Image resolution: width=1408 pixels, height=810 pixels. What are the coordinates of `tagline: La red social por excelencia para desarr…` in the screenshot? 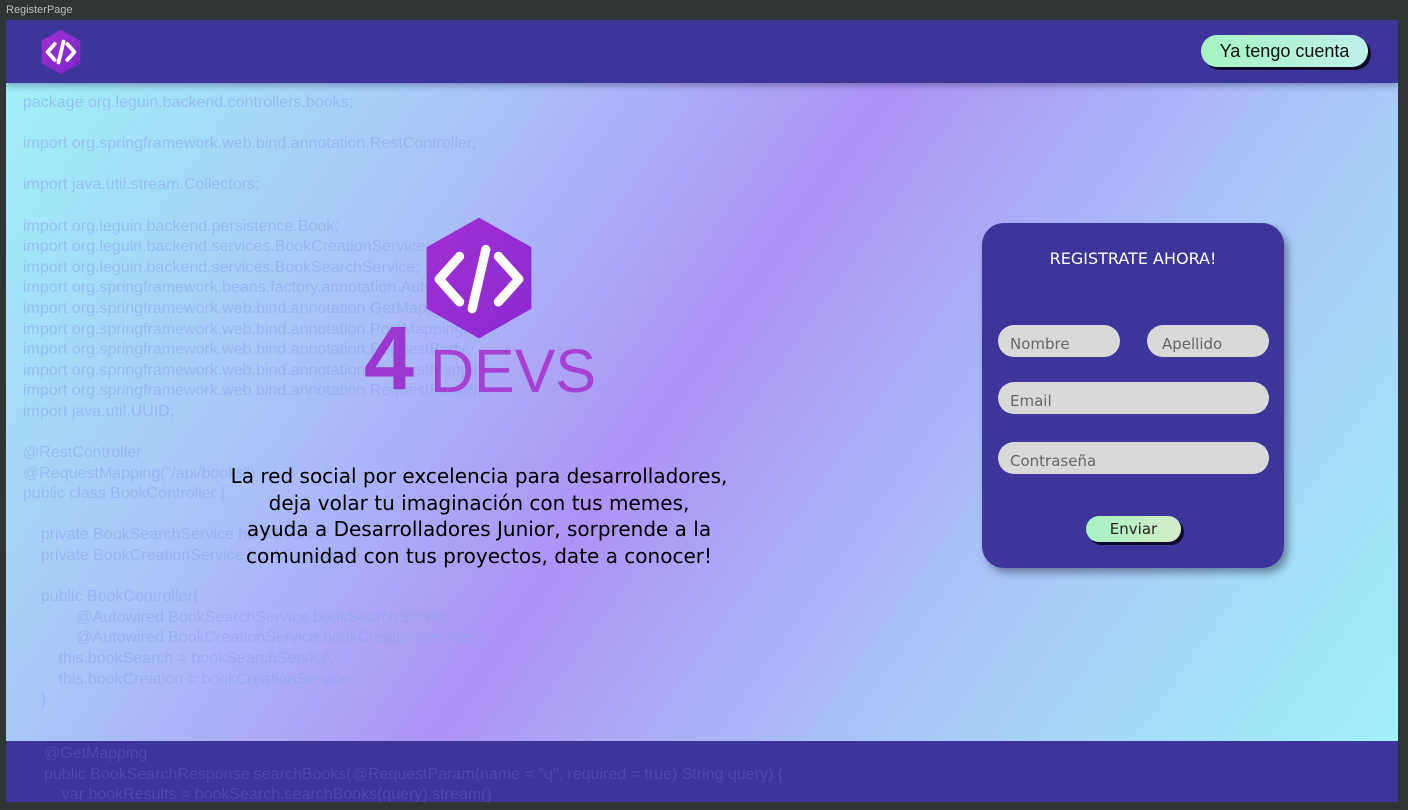 It's located at (479, 516).